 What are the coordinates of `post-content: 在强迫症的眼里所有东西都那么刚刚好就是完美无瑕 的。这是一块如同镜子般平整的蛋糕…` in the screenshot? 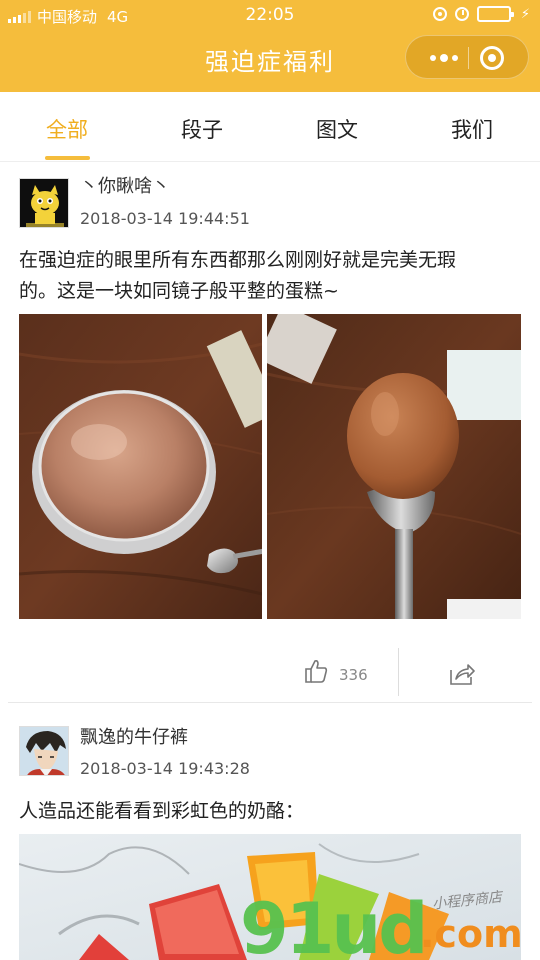 It's located at (271, 276).